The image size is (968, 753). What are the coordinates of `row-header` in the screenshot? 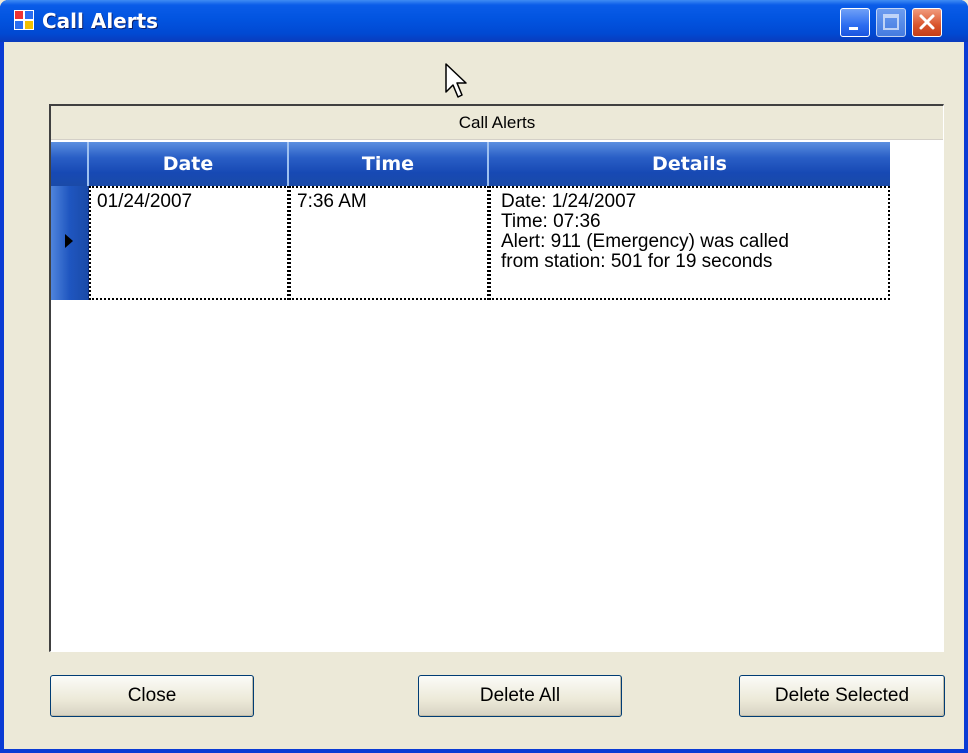 It's located at (70, 243).